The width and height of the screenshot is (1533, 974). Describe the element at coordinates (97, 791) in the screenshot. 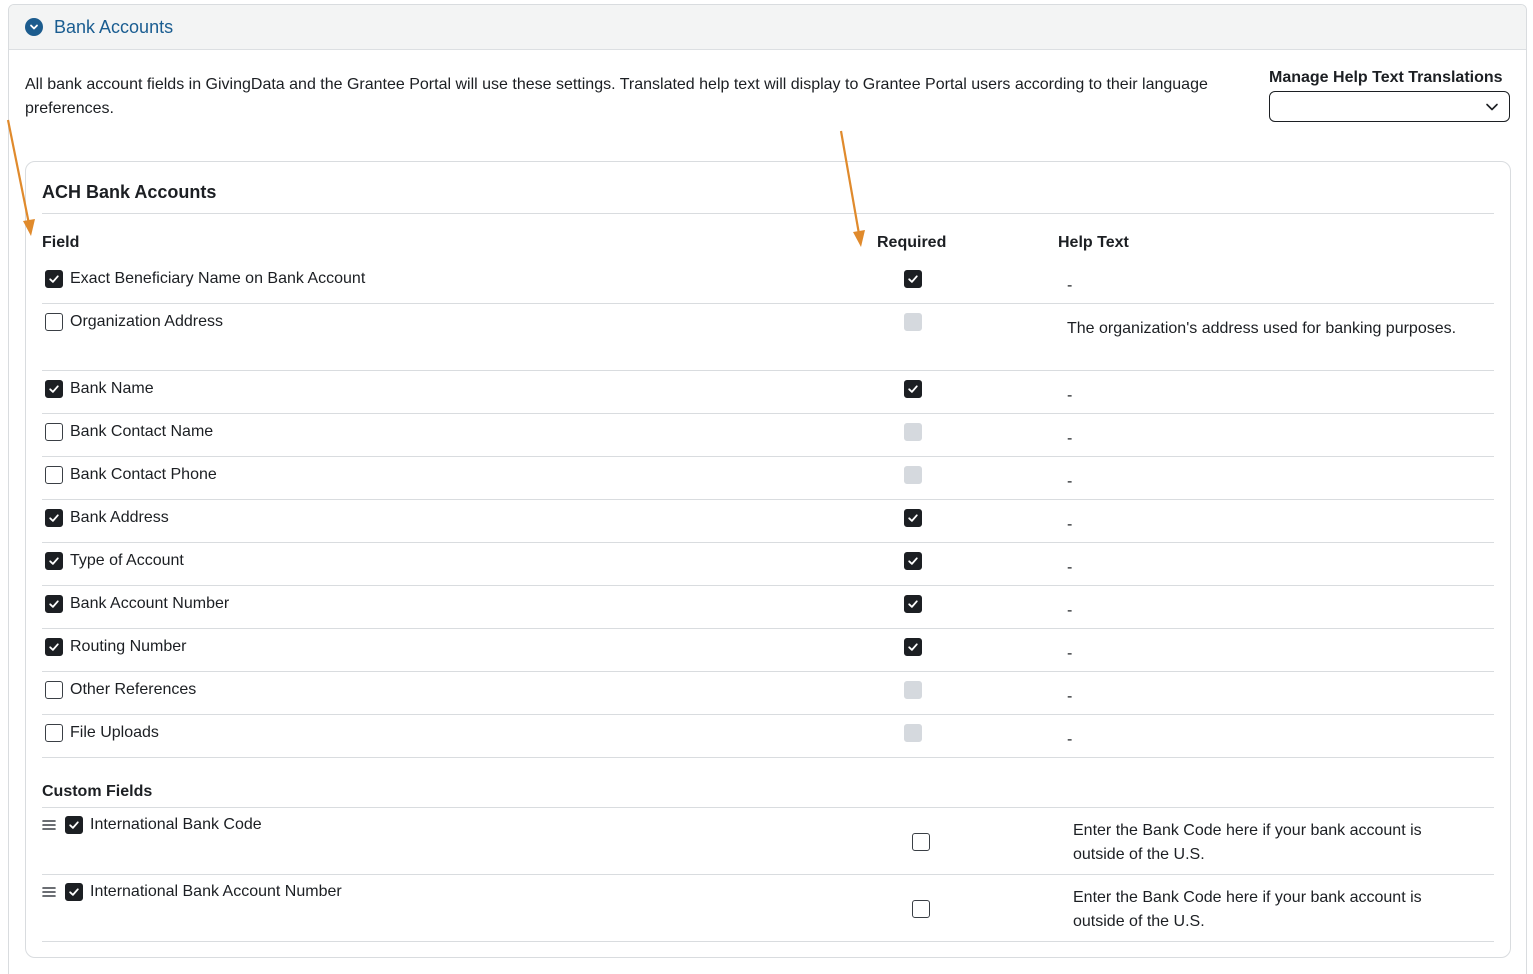

I see `custom-fields-title: Custom Fields` at that location.